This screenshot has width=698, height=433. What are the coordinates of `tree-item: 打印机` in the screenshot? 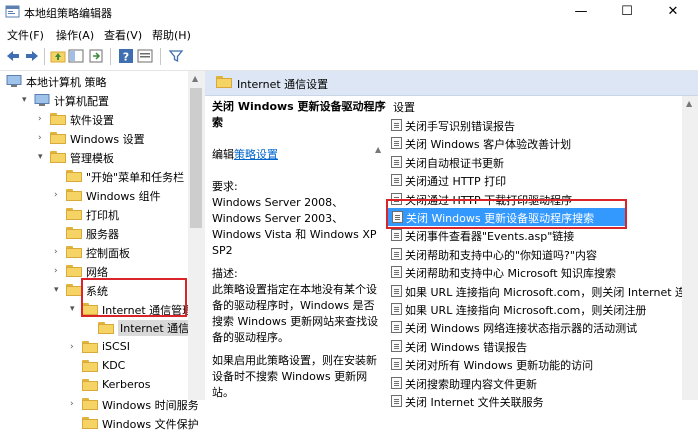 It's located at (94, 214).